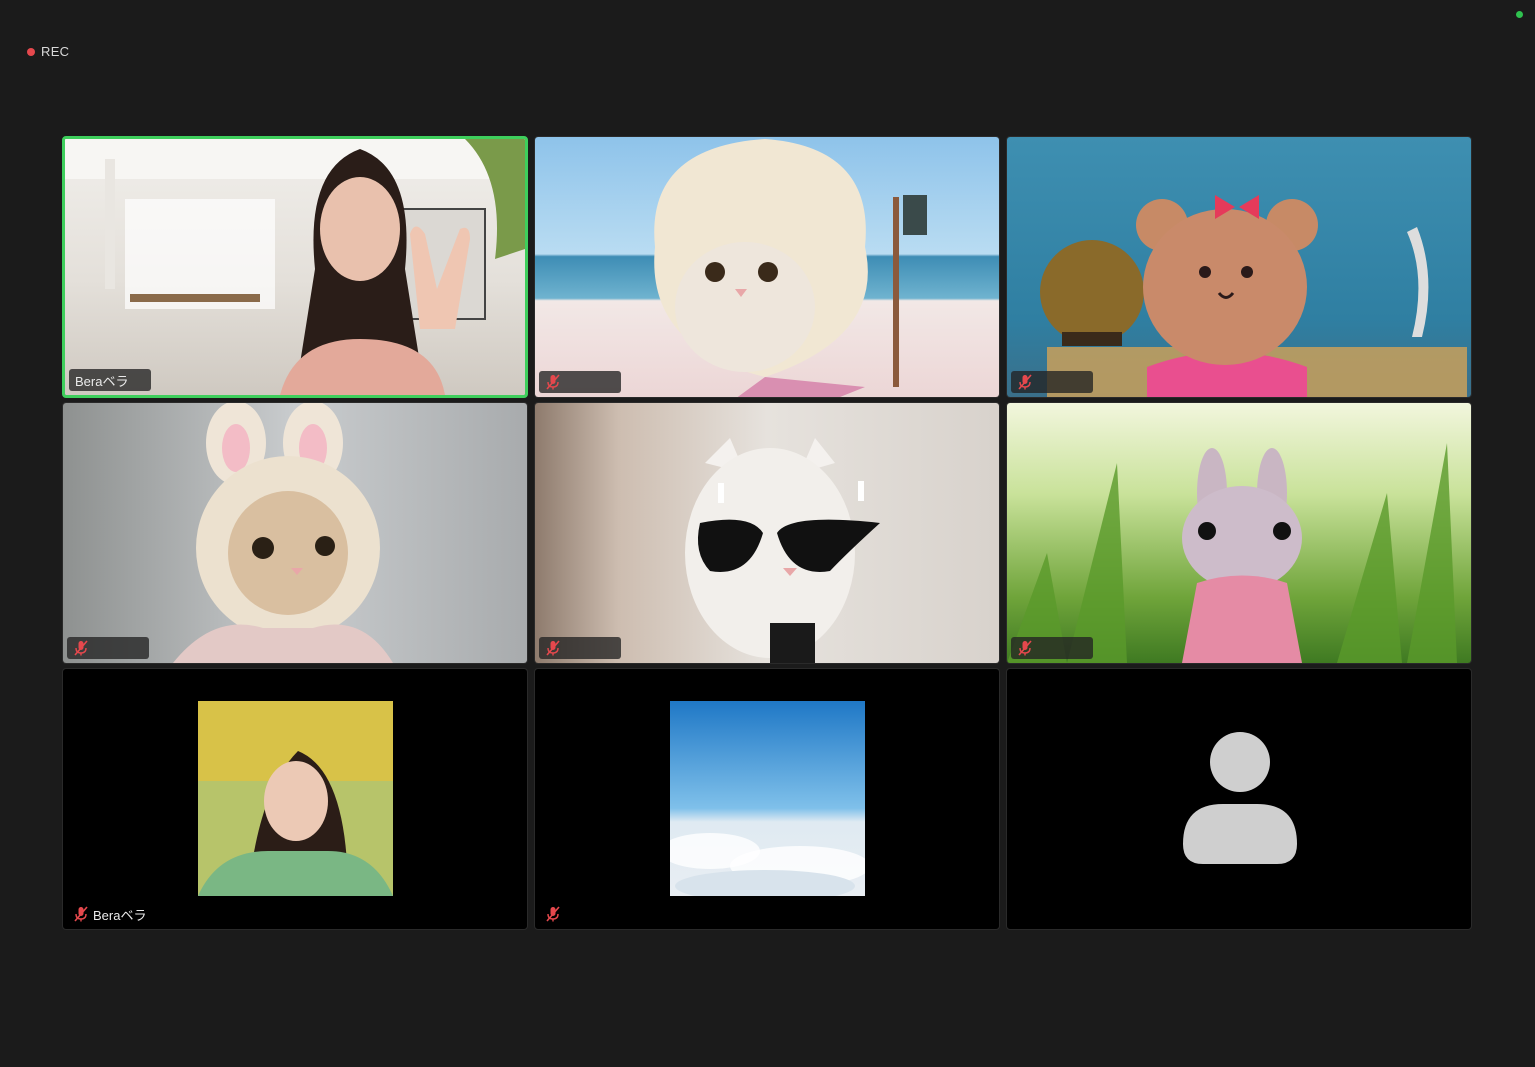 The height and width of the screenshot is (1067, 1535). I want to click on recording-dot-icon, so click(31, 51).